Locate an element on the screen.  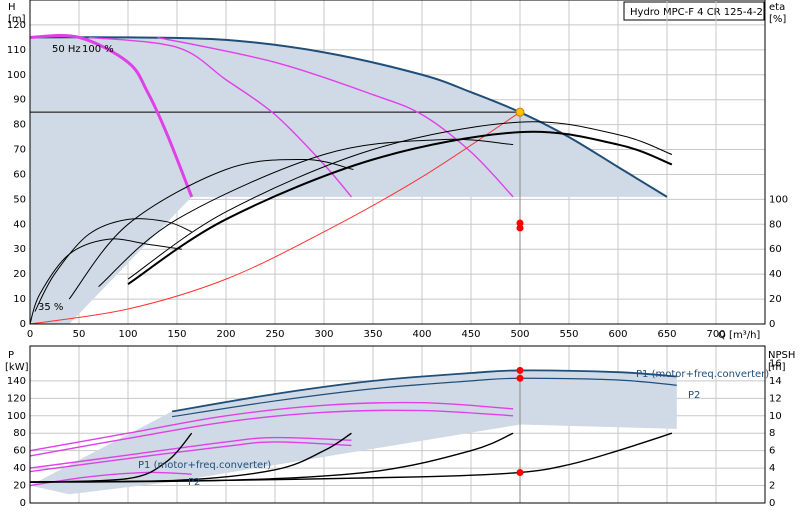
eta-axis-unit: [%] is located at coordinates (777, 19).